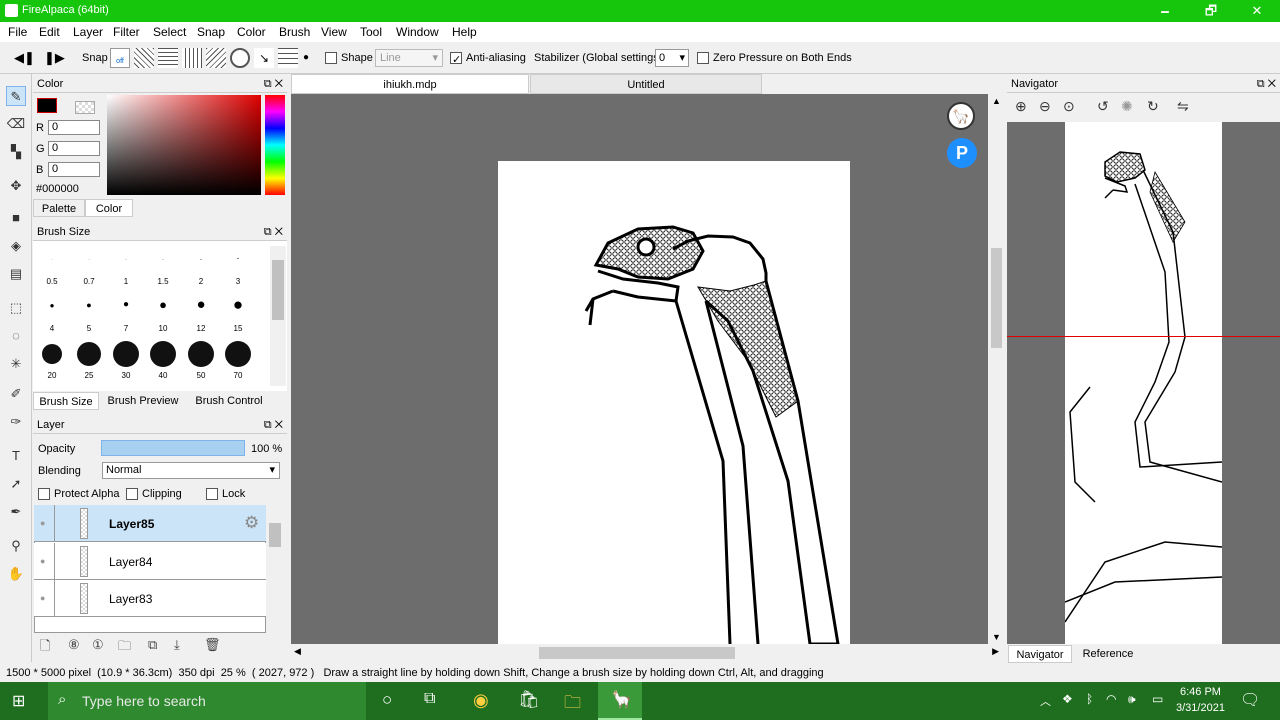 This screenshot has height=720, width=1280. I want to click on brush-size-label: 30, so click(126, 375).